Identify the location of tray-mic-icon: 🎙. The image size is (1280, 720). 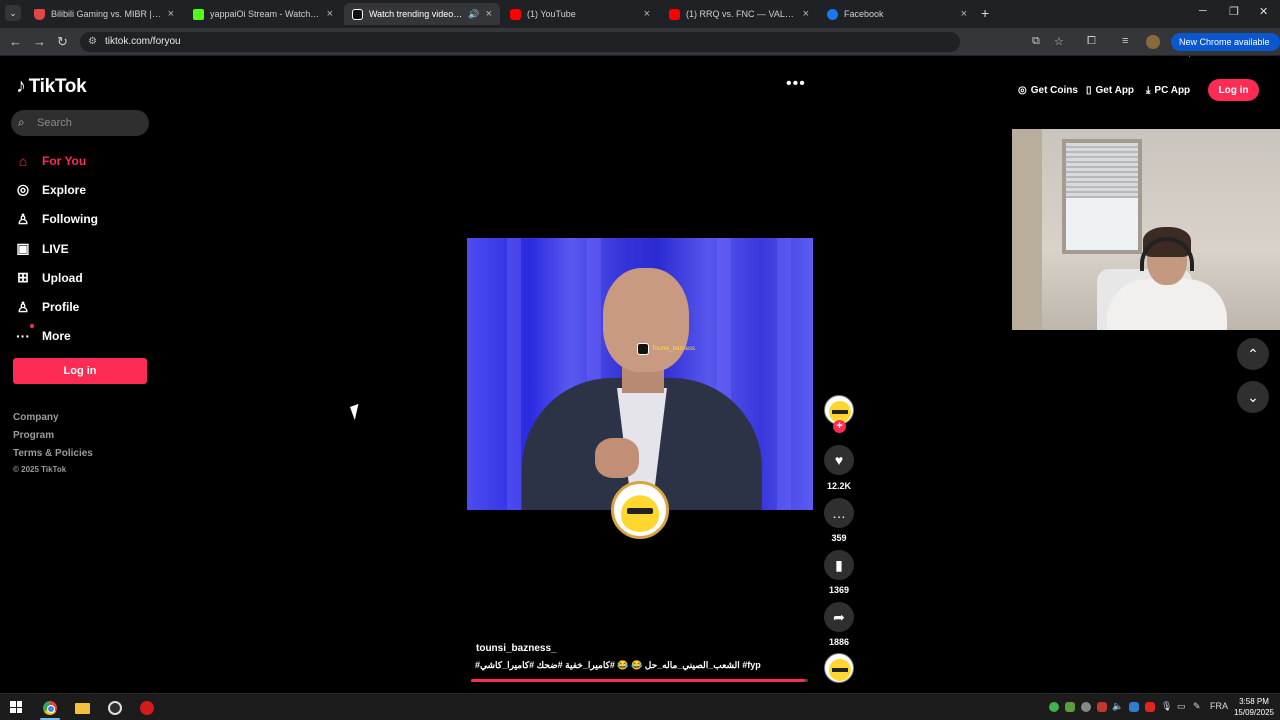
(1166, 706).